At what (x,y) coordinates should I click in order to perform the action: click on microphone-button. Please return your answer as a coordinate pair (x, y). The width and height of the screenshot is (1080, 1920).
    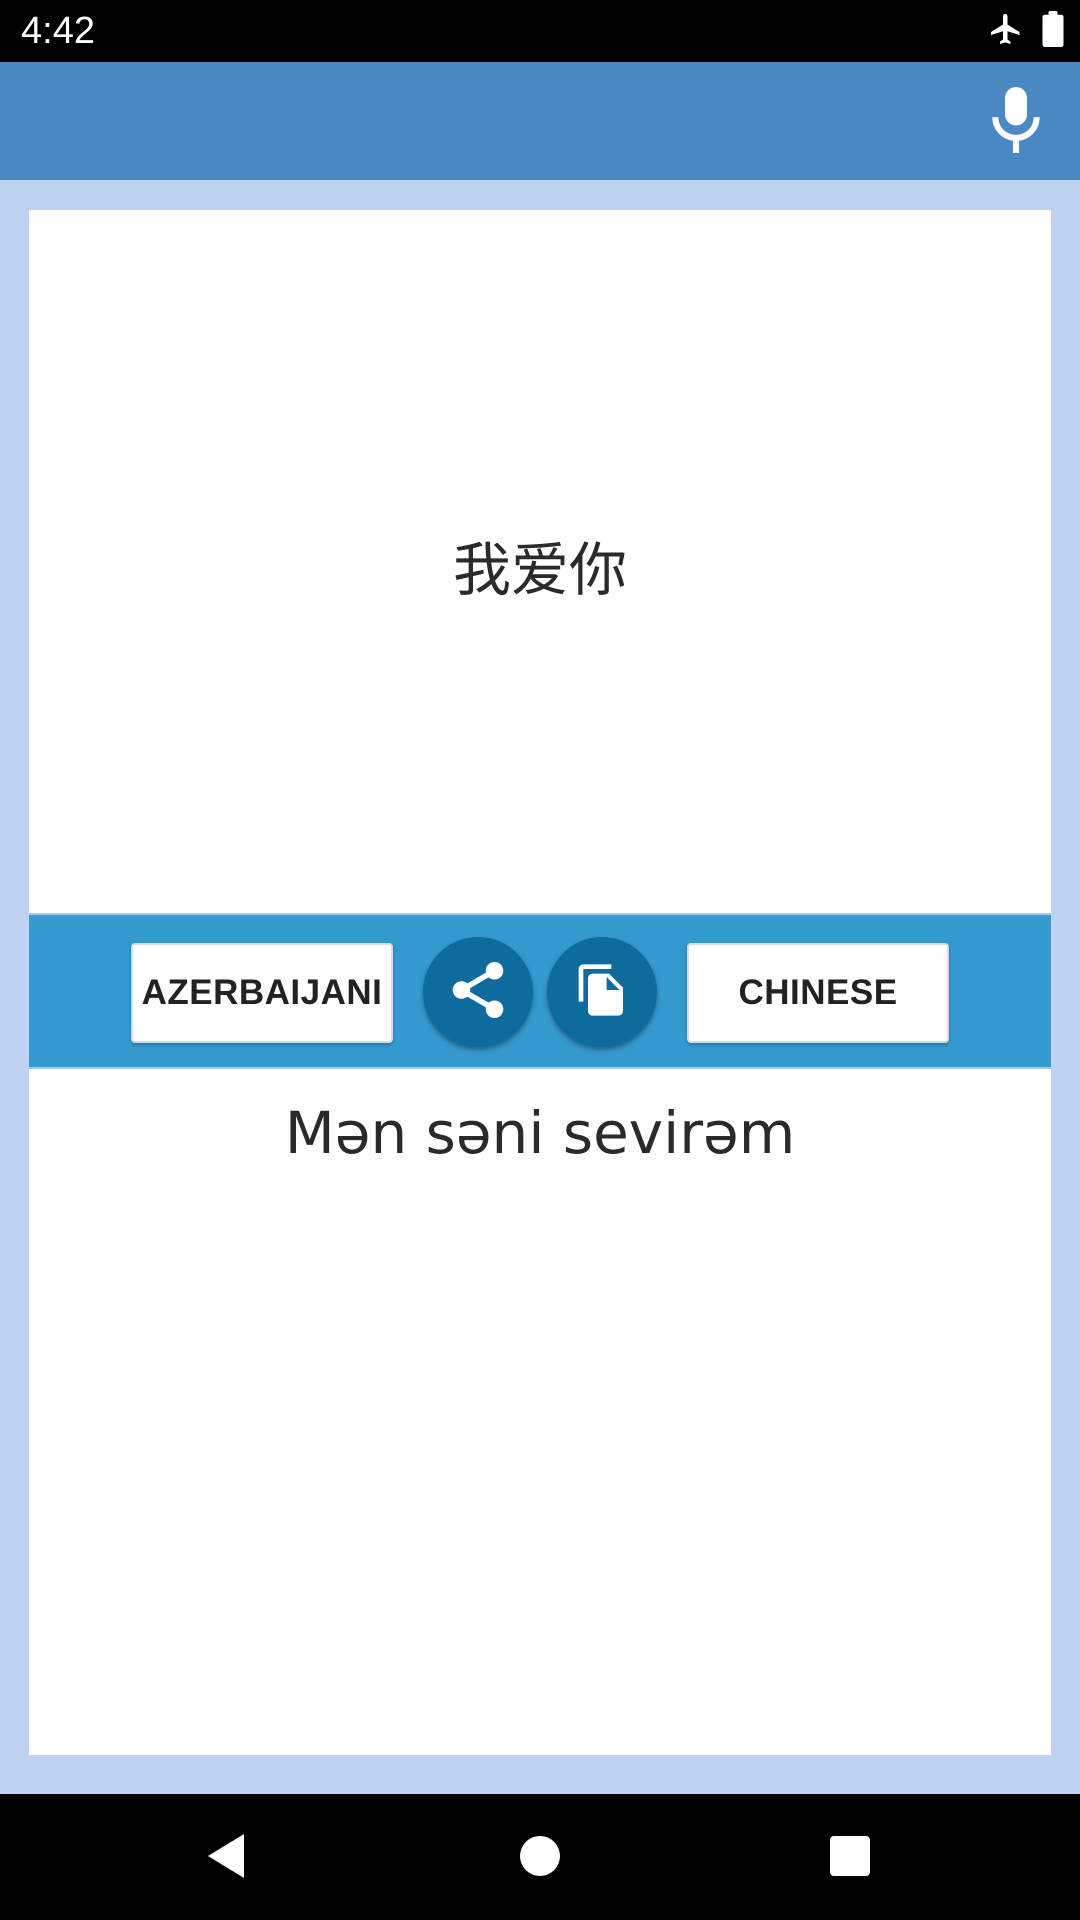
    Looking at the image, I should click on (1016, 122).